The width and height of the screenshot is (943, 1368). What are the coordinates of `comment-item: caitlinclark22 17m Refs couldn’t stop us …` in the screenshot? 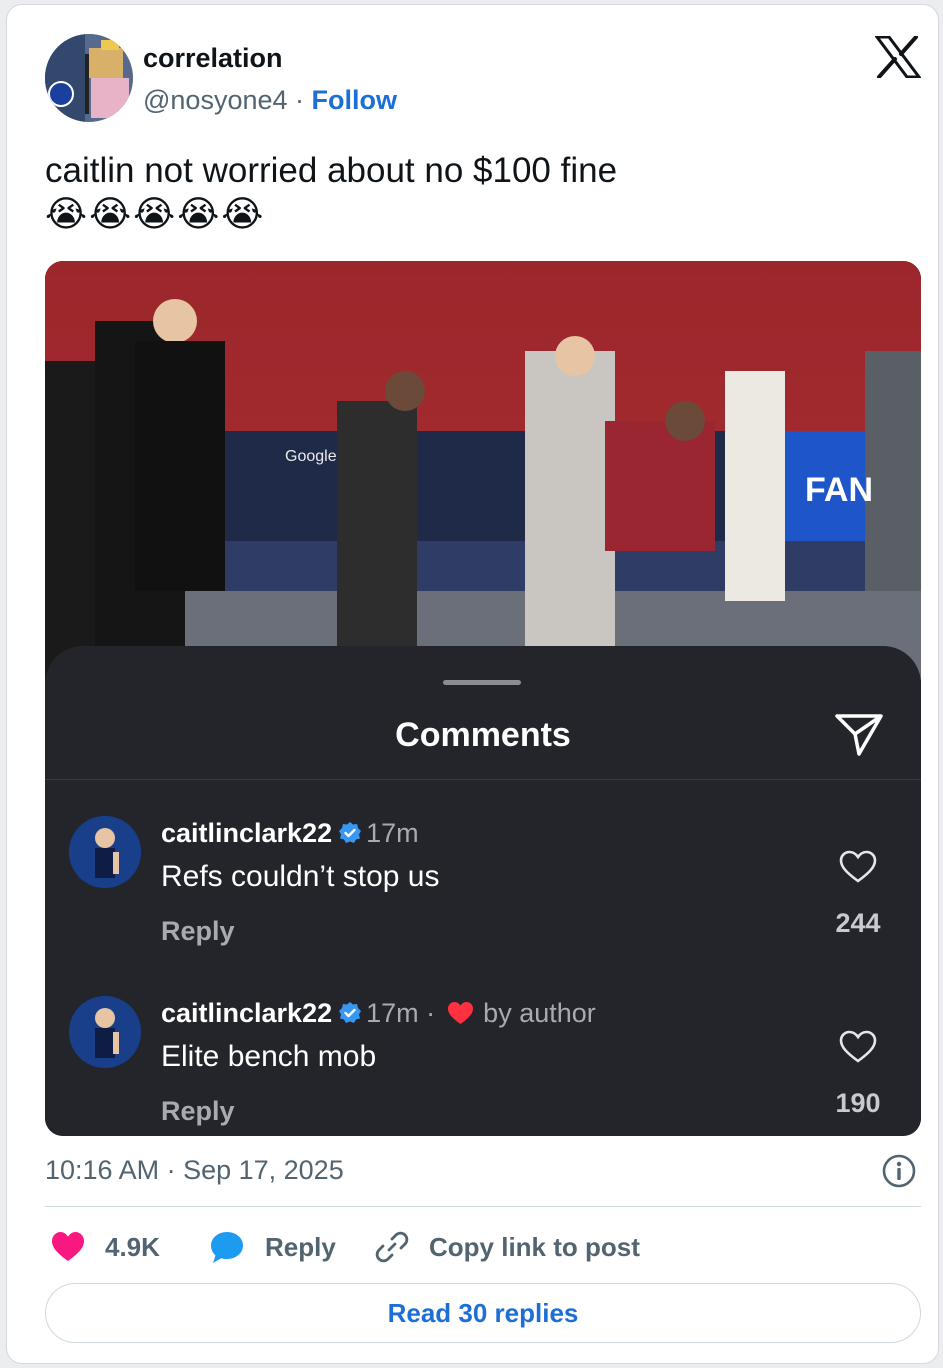 It's located at (483, 886).